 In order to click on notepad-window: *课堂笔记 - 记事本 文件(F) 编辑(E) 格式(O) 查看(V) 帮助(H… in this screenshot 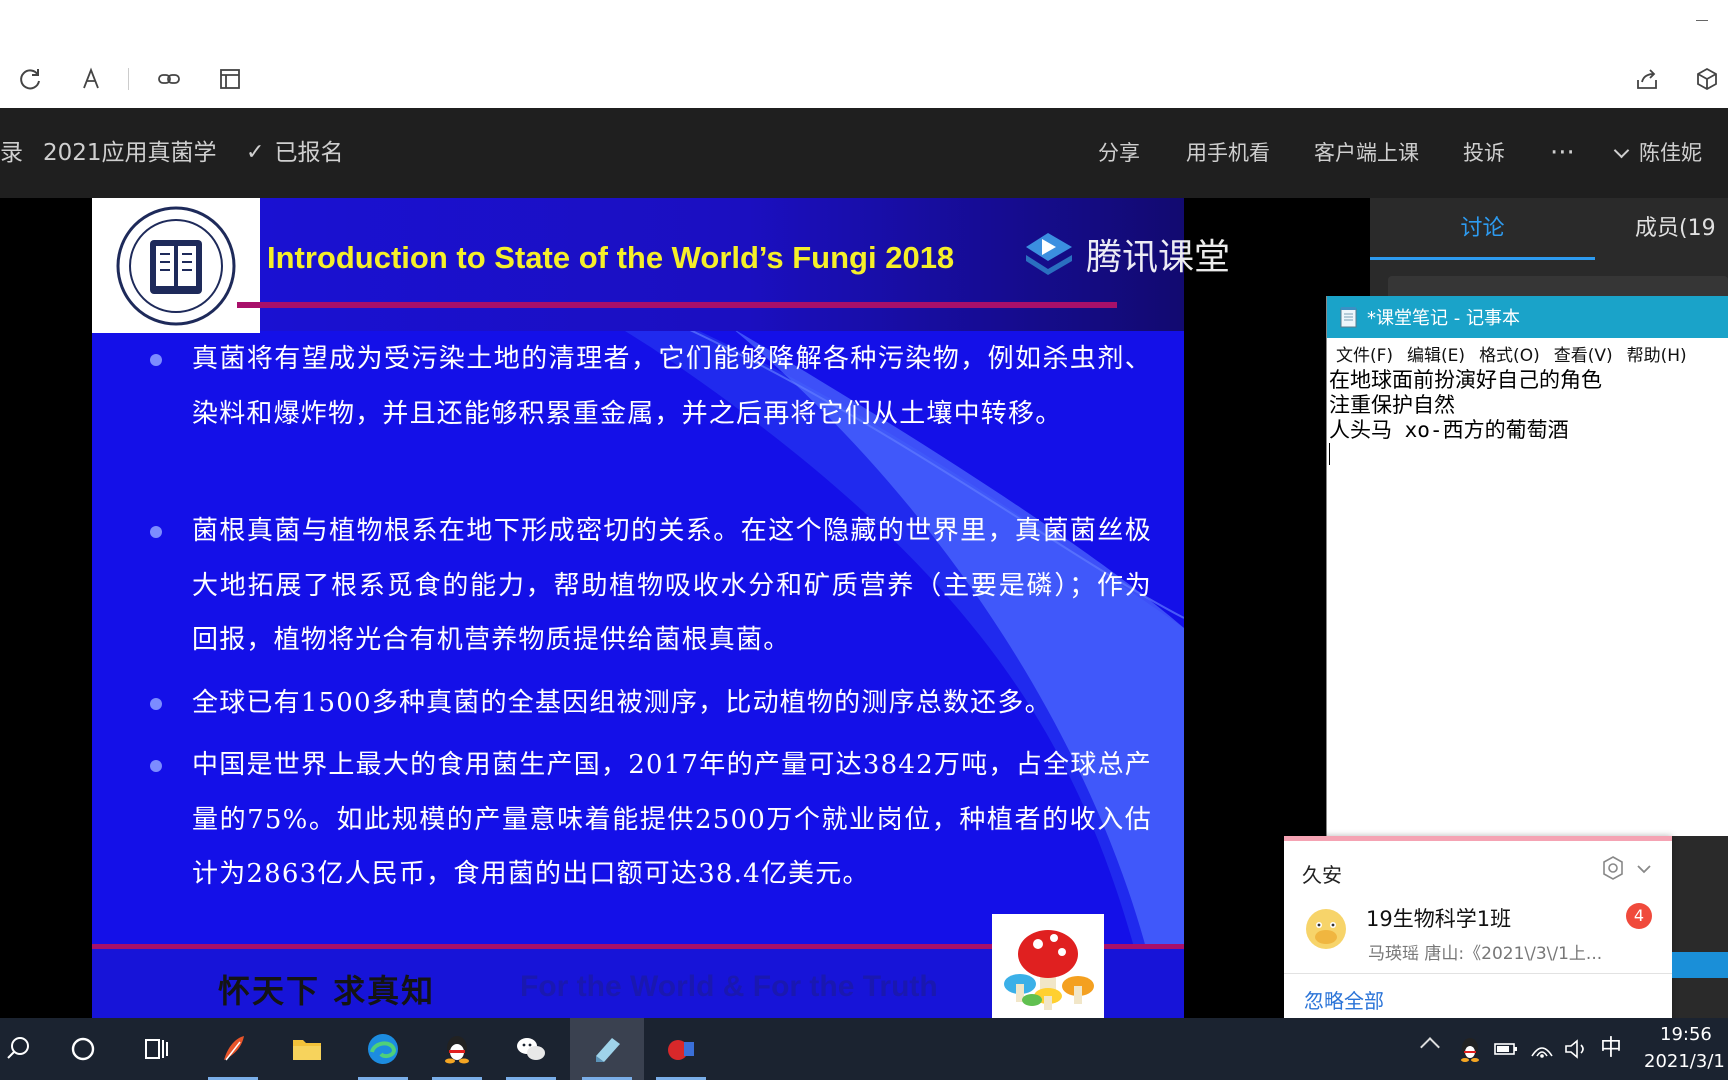, I will do `click(1527, 566)`.